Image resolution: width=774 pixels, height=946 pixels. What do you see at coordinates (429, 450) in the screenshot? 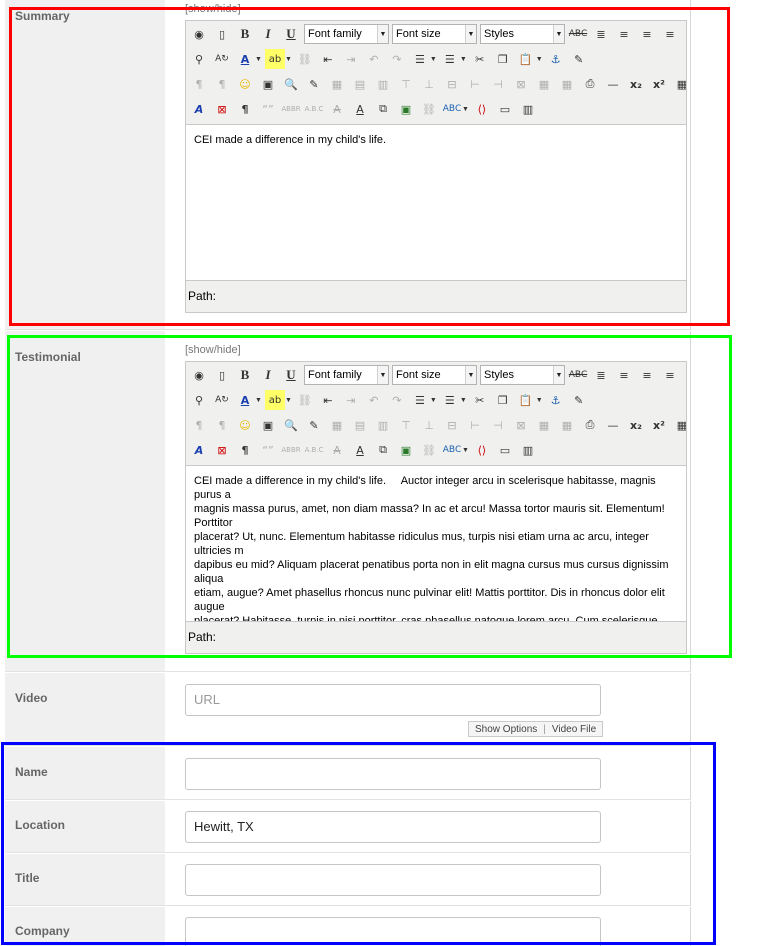
I see `link-icon: ⛓` at bounding box center [429, 450].